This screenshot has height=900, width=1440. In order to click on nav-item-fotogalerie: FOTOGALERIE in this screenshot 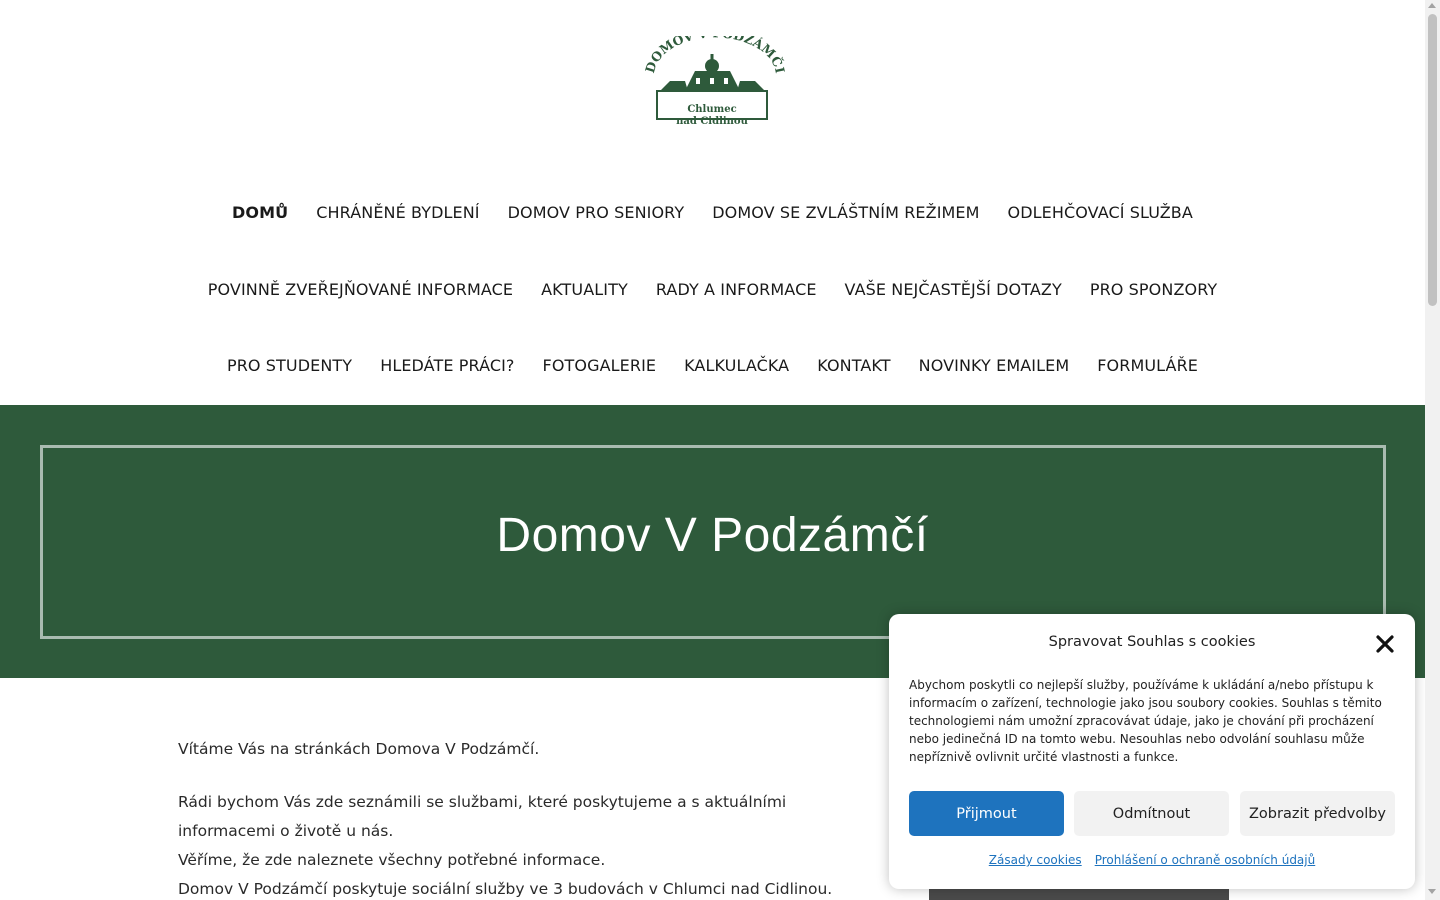, I will do `click(600, 365)`.